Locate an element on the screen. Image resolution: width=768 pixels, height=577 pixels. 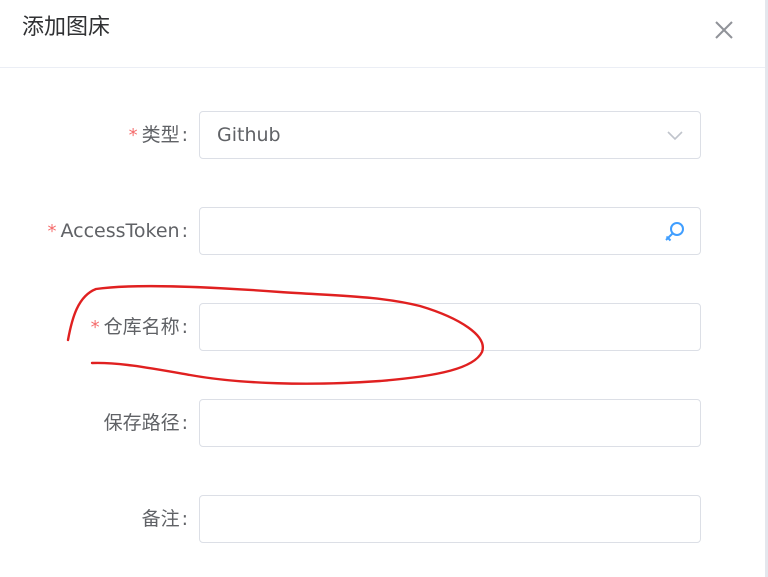
note-label: 备注: is located at coordinates (165, 519).